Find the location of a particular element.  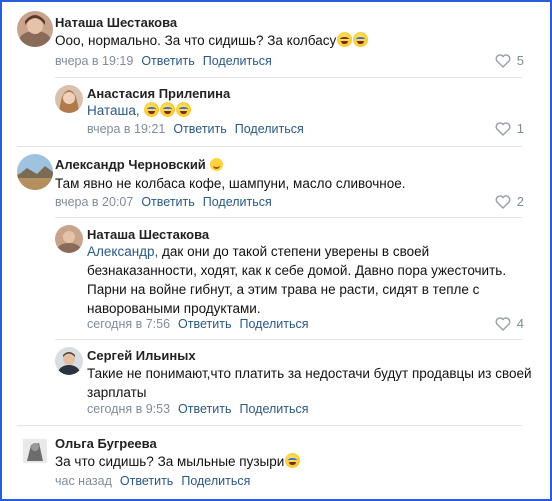

comment-time: сегодня в 7:56 is located at coordinates (128, 324).